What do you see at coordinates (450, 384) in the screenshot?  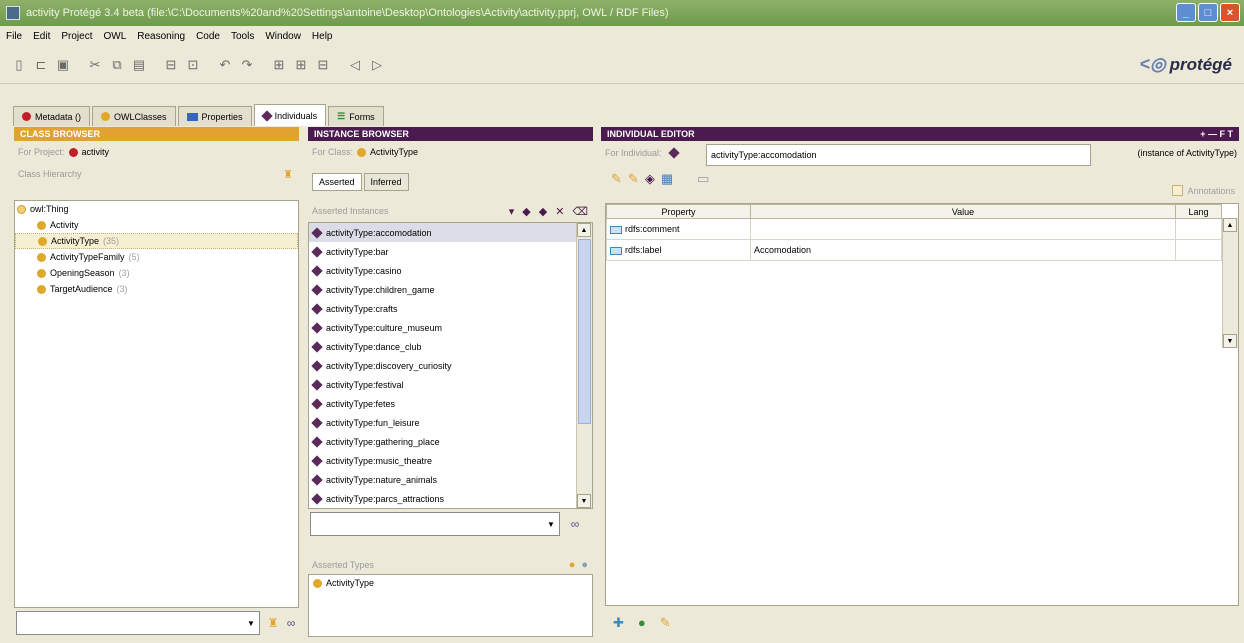 I see `list-item: activityType:festival` at bounding box center [450, 384].